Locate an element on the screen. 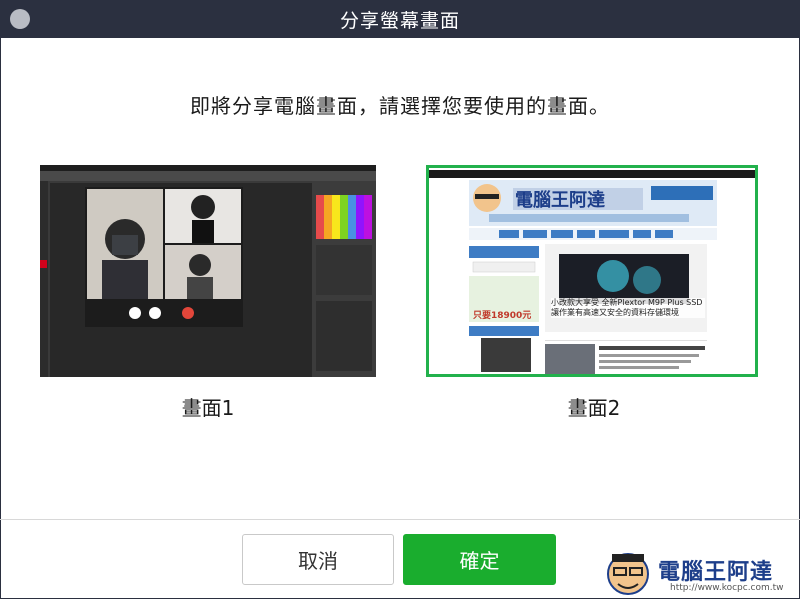 Image resolution: width=800 pixels, height=602 pixels. screen-1-preview is located at coordinates (208, 271).